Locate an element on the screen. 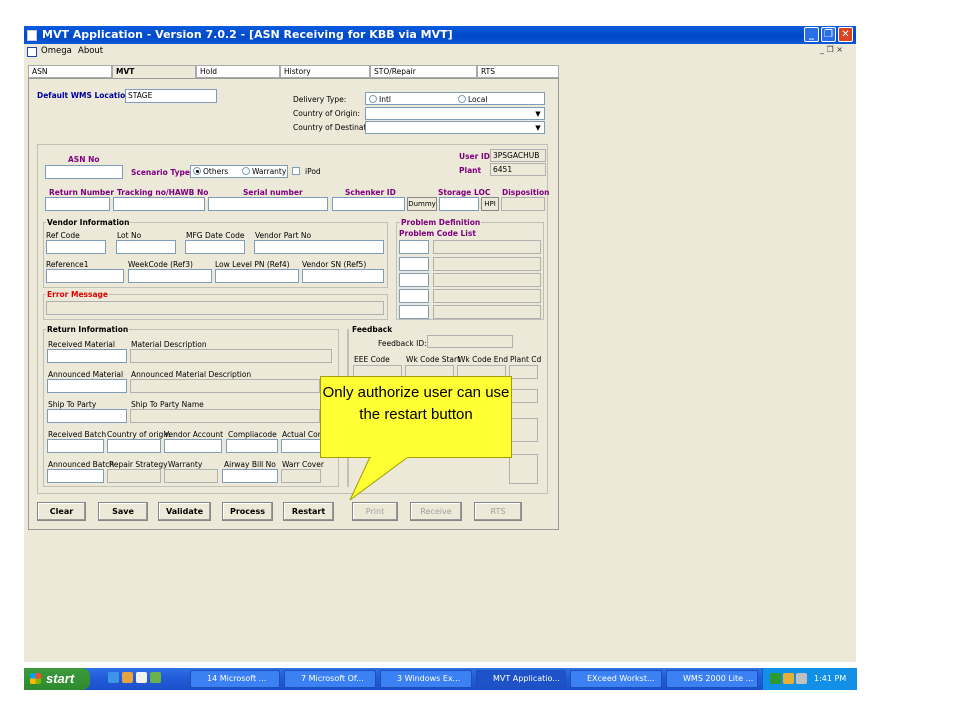 This screenshot has width=960, height=720. tab-mvt: MVT is located at coordinates (154, 72).